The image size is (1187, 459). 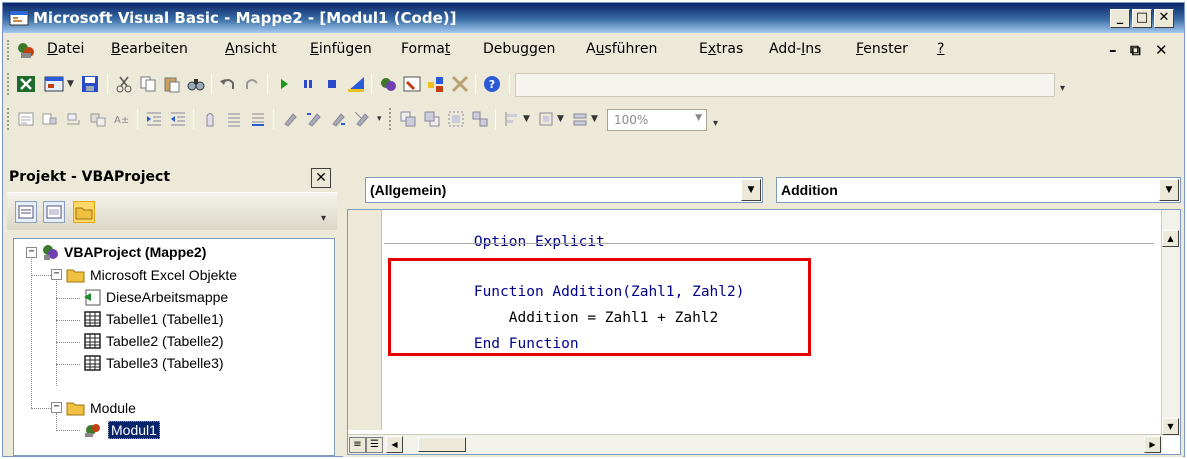 What do you see at coordinates (388, 84) in the screenshot?
I see `project-explorer-icon` at bounding box center [388, 84].